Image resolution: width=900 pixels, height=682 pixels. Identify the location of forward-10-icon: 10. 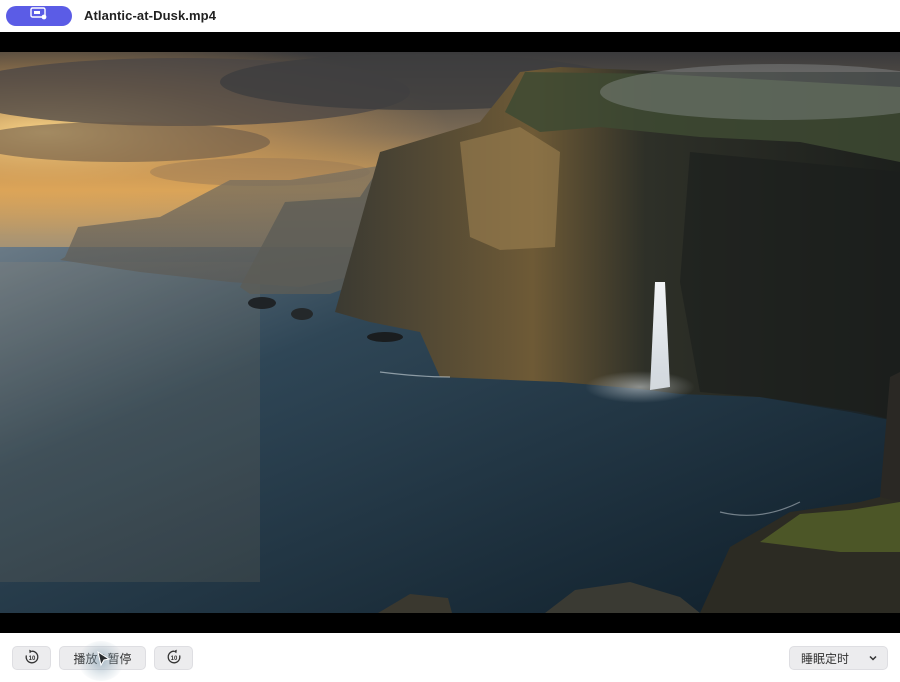
(174, 658).